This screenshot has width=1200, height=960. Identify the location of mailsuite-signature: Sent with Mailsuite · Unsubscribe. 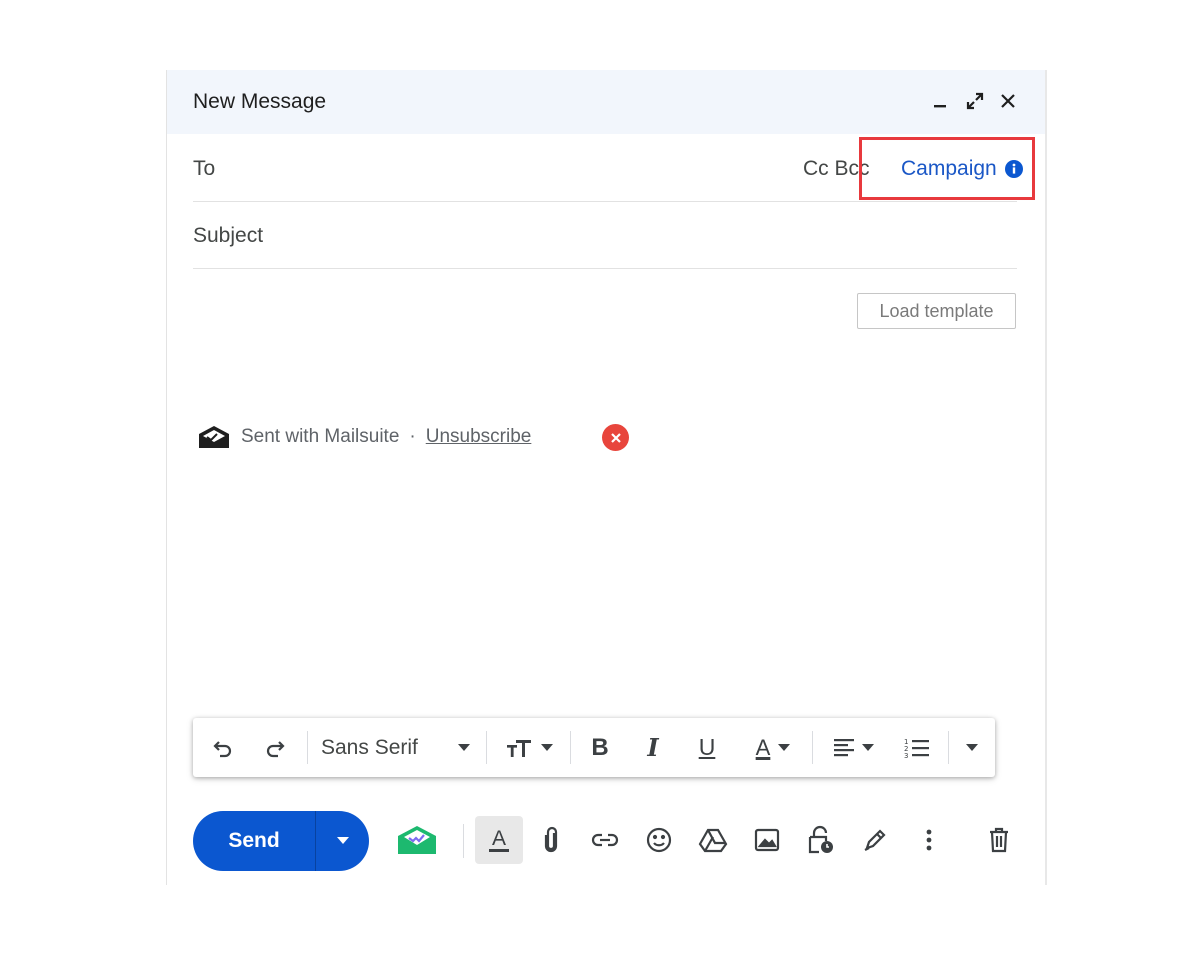
(364, 437).